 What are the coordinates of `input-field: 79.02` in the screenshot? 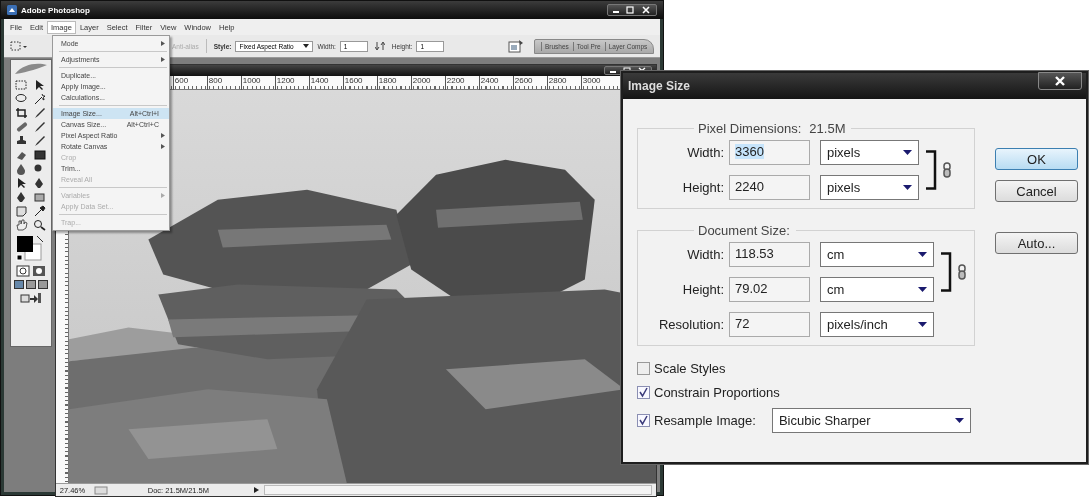 It's located at (769, 289).